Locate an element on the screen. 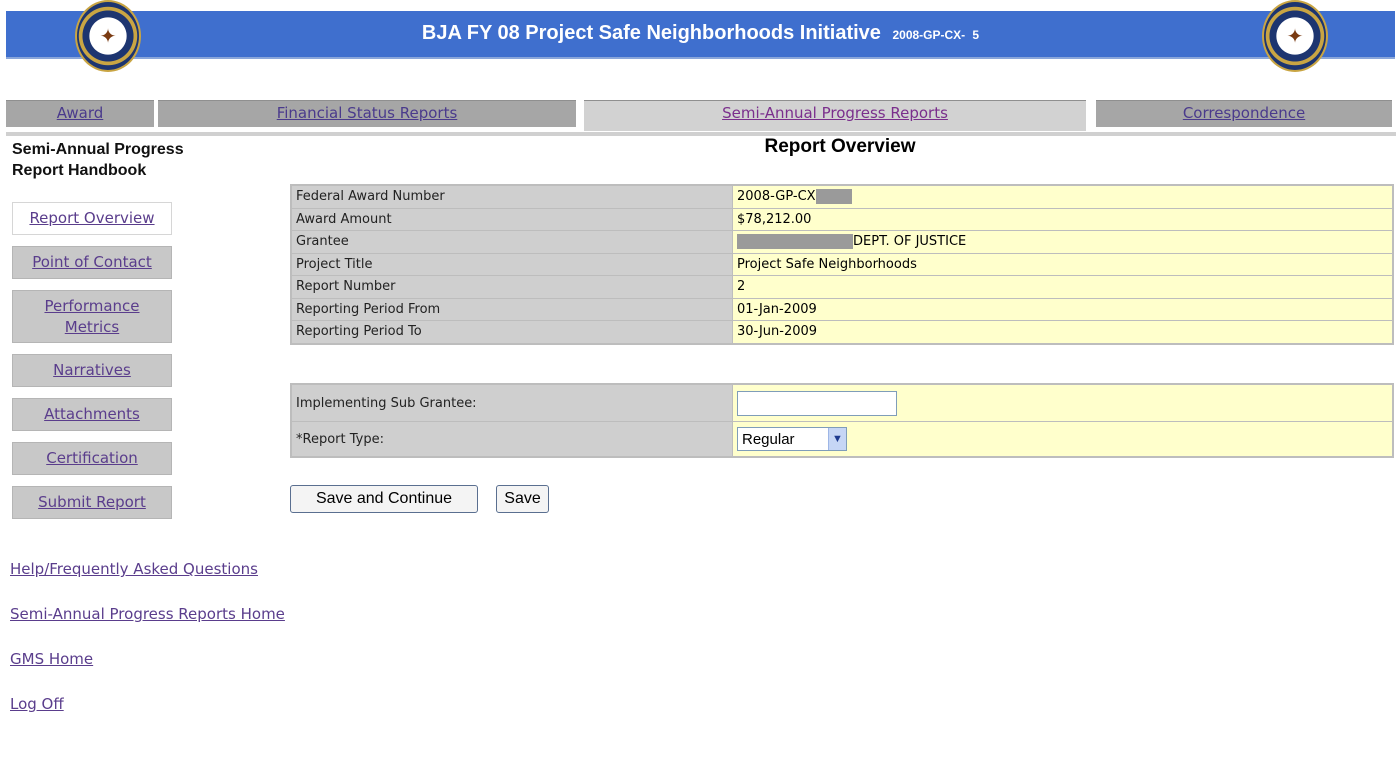  handbook-title-line2: Report Handbook is located at coordinates (98, 170).